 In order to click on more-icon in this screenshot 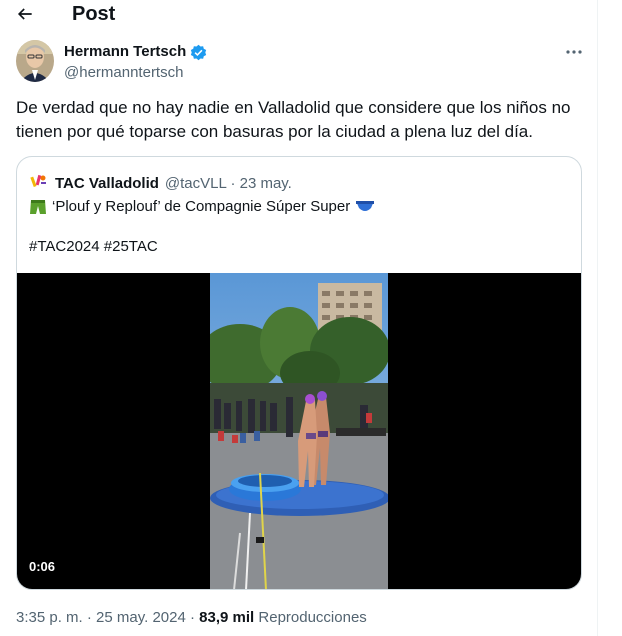, I will do `click(574, 52)`.